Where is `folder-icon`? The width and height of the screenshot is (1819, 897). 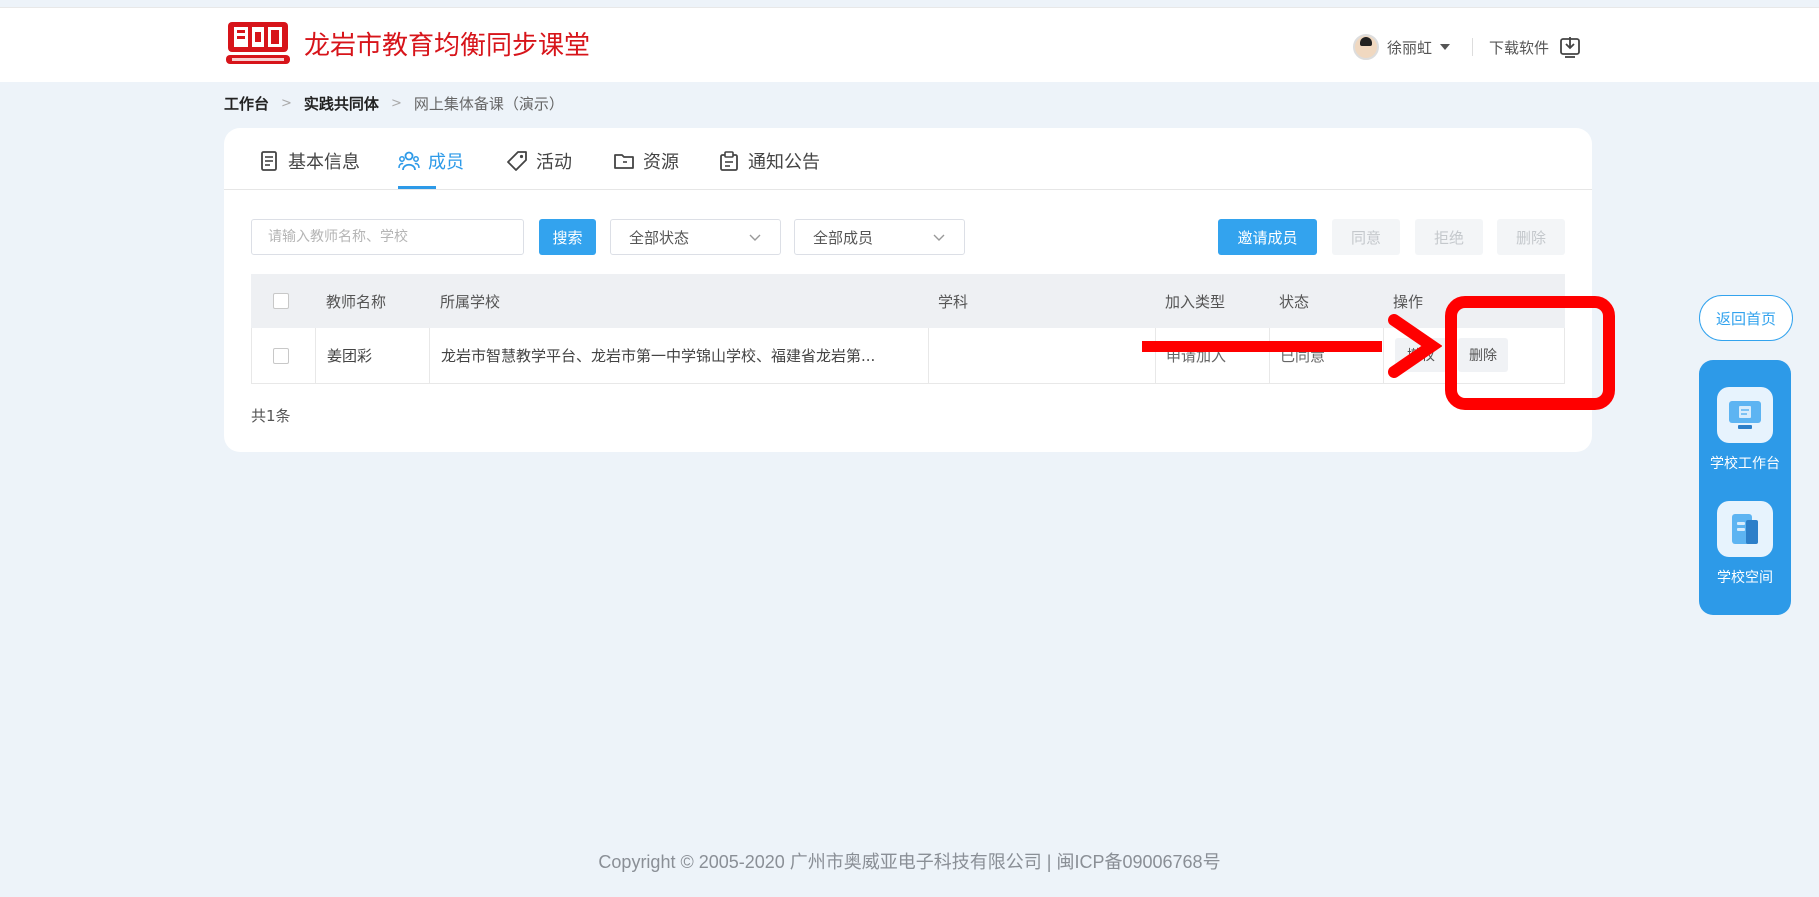 folder-icon is located at coordinates (624, 161).